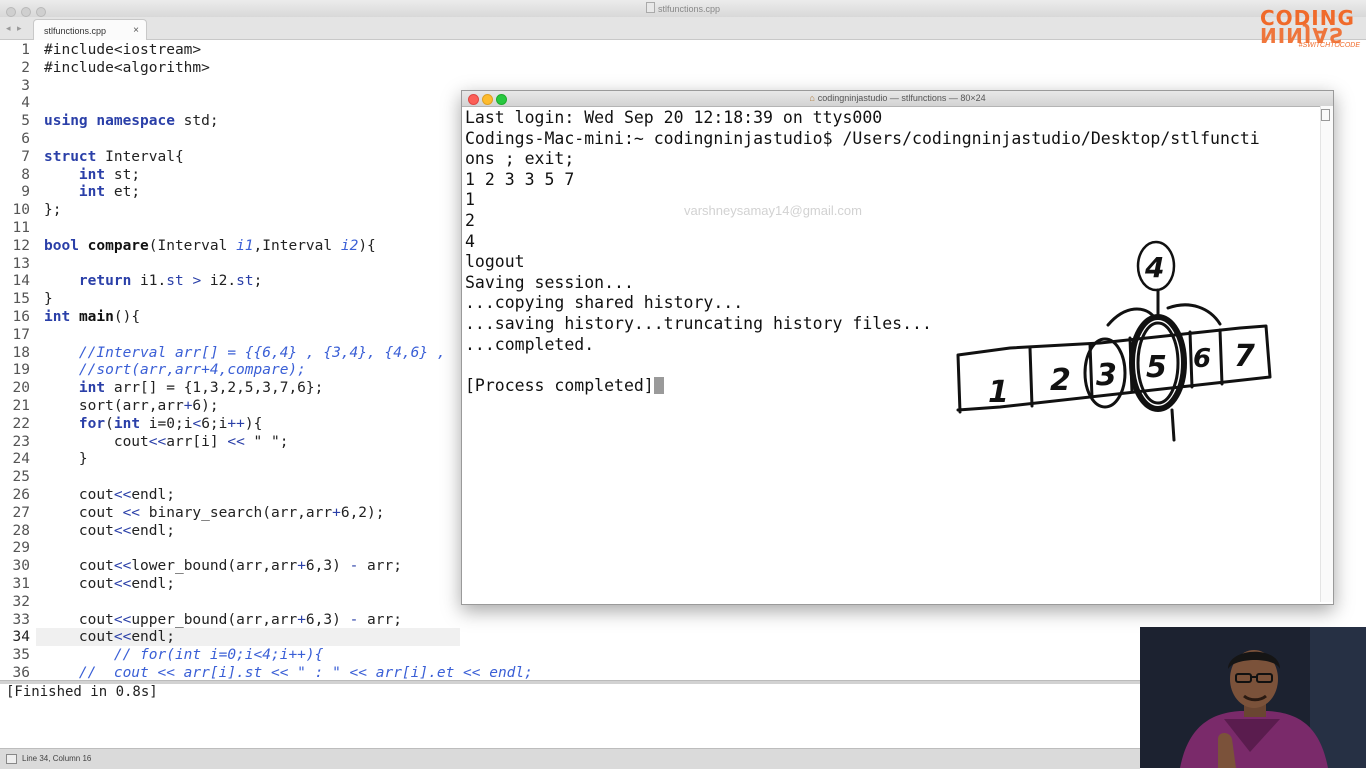 Image resolution: width=1366 pixels, height=769 pixels. Describe the element at coordinates (184, 656) in the screenshot. I see `code-line: // for(int i=0;i<4;i++){` at that location.